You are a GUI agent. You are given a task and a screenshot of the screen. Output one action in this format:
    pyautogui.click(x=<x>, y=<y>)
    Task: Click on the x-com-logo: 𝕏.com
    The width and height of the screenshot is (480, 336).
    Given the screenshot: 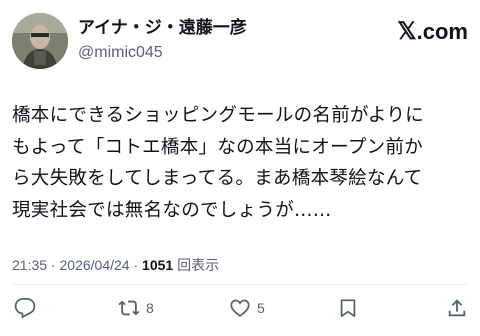 What is the action you would take?
    pyautogui.click(x=432, y=31)
    